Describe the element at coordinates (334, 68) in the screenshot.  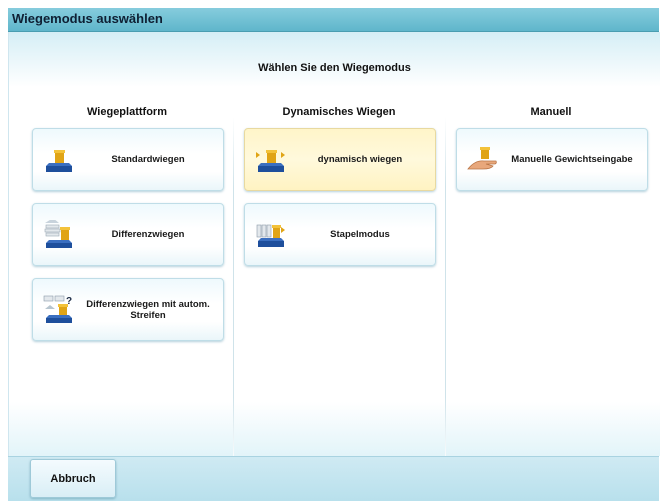
I see `instruction-text: Wählen Sie den Wiegemodus` at that location.